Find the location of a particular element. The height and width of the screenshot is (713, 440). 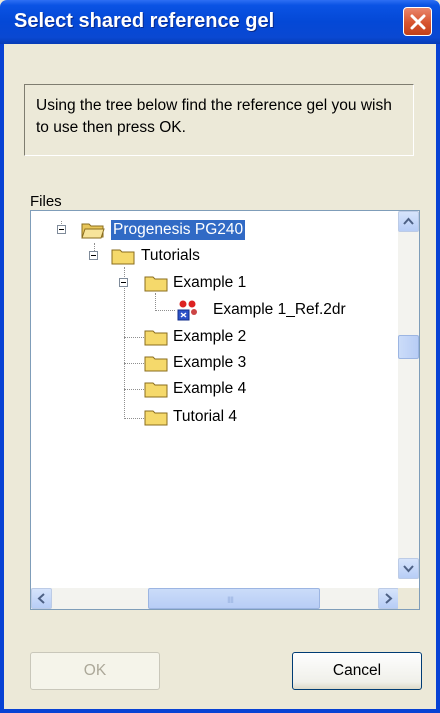

tree-label: Example 1 is located at coordinates (209, 283).